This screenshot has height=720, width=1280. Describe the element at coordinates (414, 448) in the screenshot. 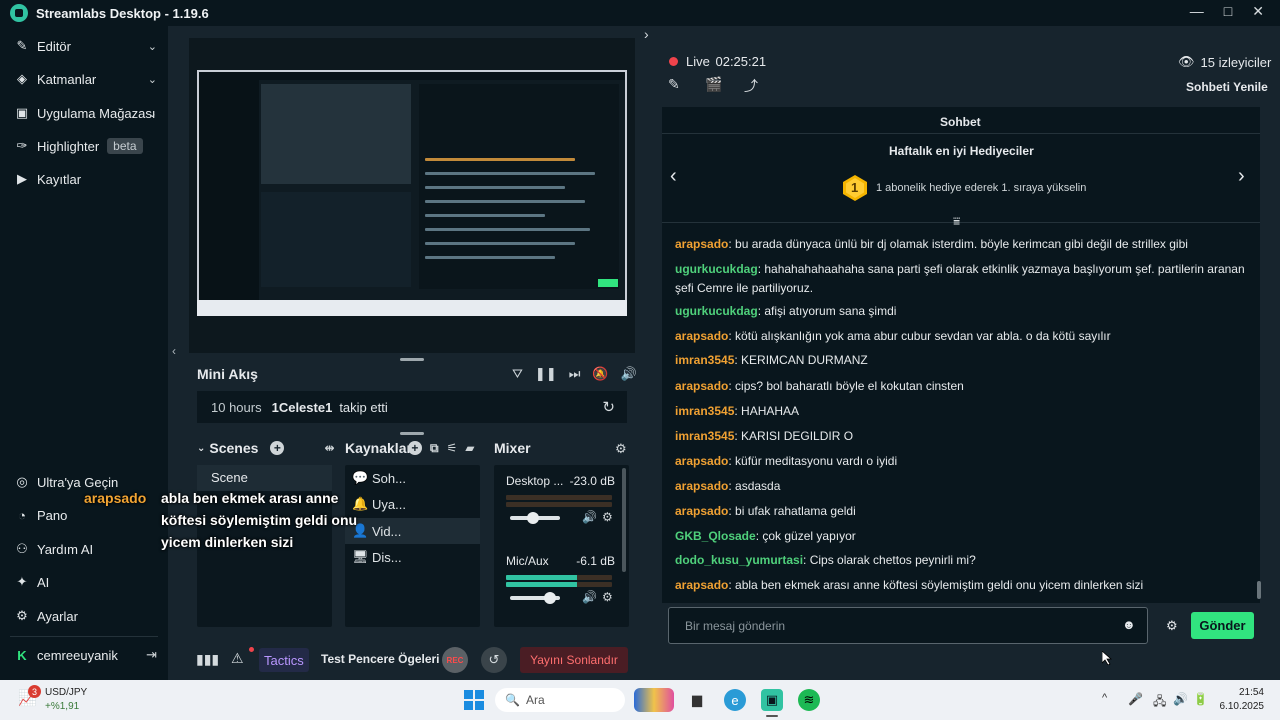

I see `add-source-icon: +` at that location.